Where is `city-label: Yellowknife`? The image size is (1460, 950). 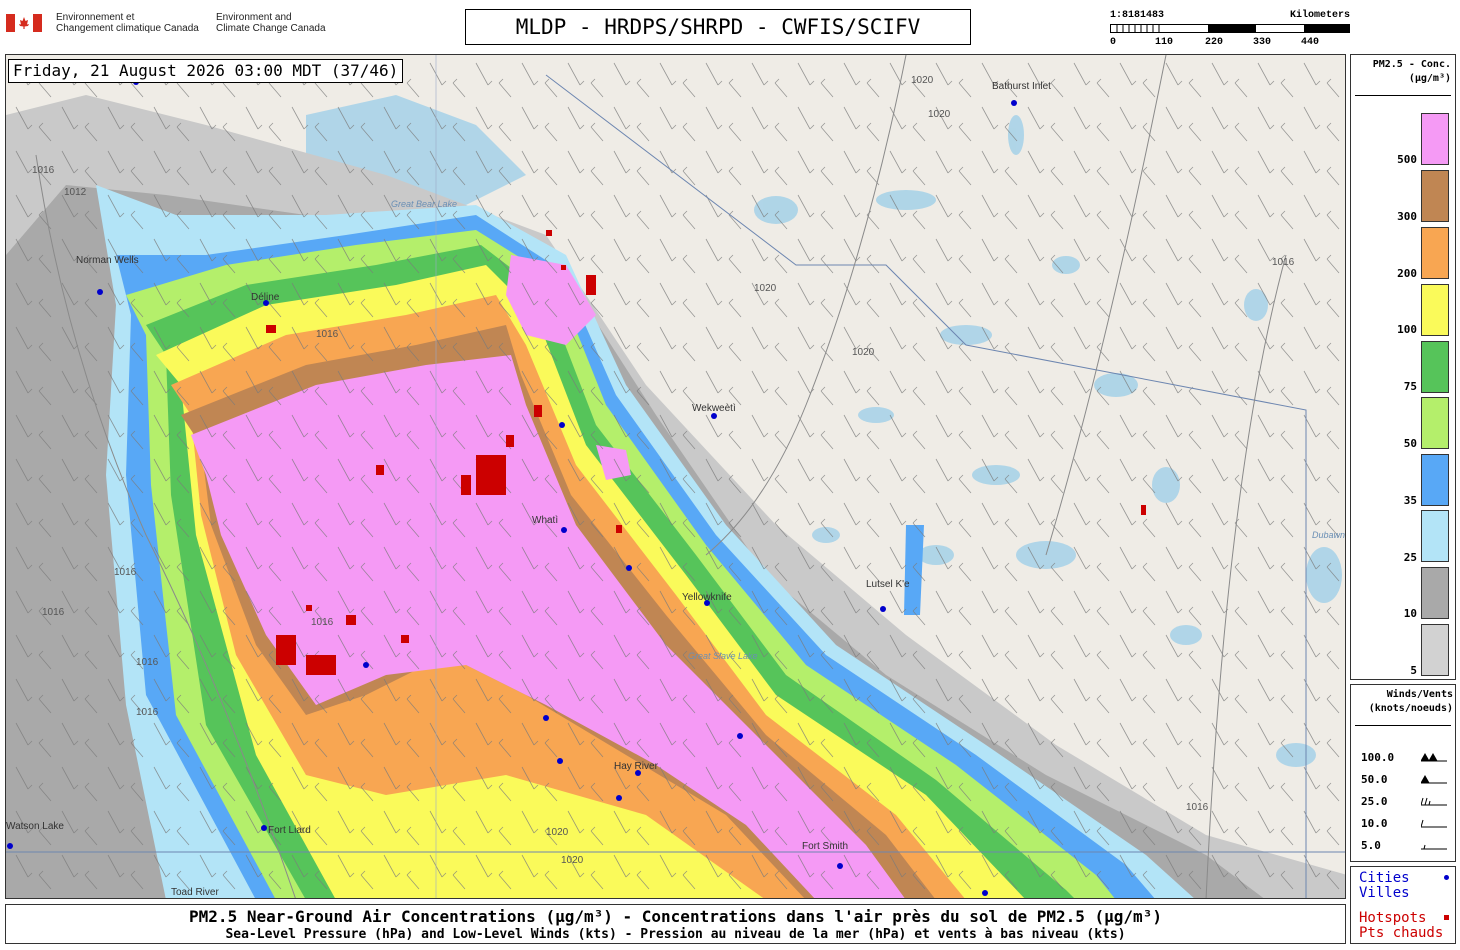 city-label: Yellowknife is located at coordinates (707, 597).